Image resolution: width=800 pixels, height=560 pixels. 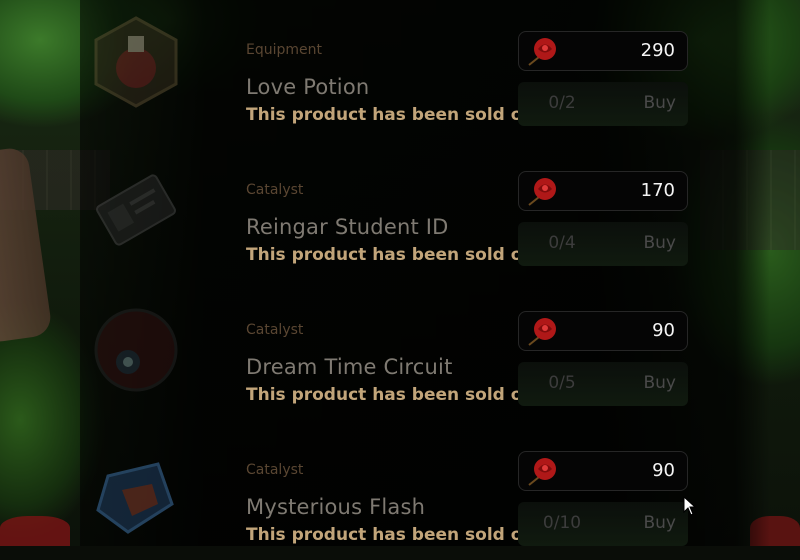 I want to click on stock-count: 0/10, so click(x=562, y=523).